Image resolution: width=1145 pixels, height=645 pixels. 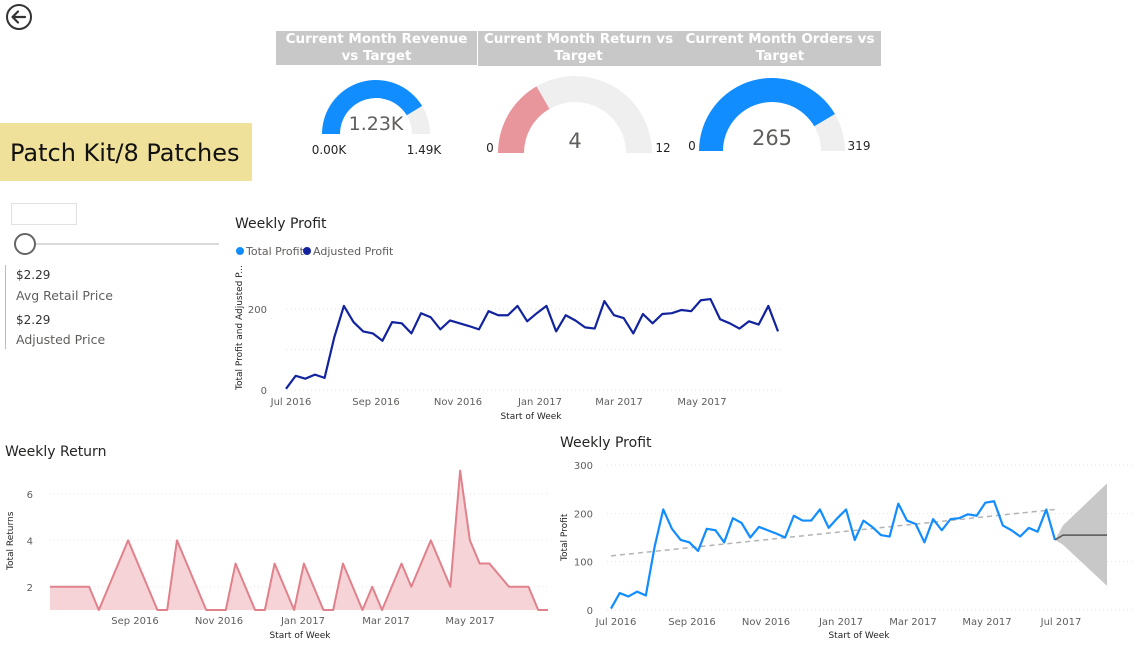 I want to click on gauge-orders-max: 319, so click(x=859, y=146).